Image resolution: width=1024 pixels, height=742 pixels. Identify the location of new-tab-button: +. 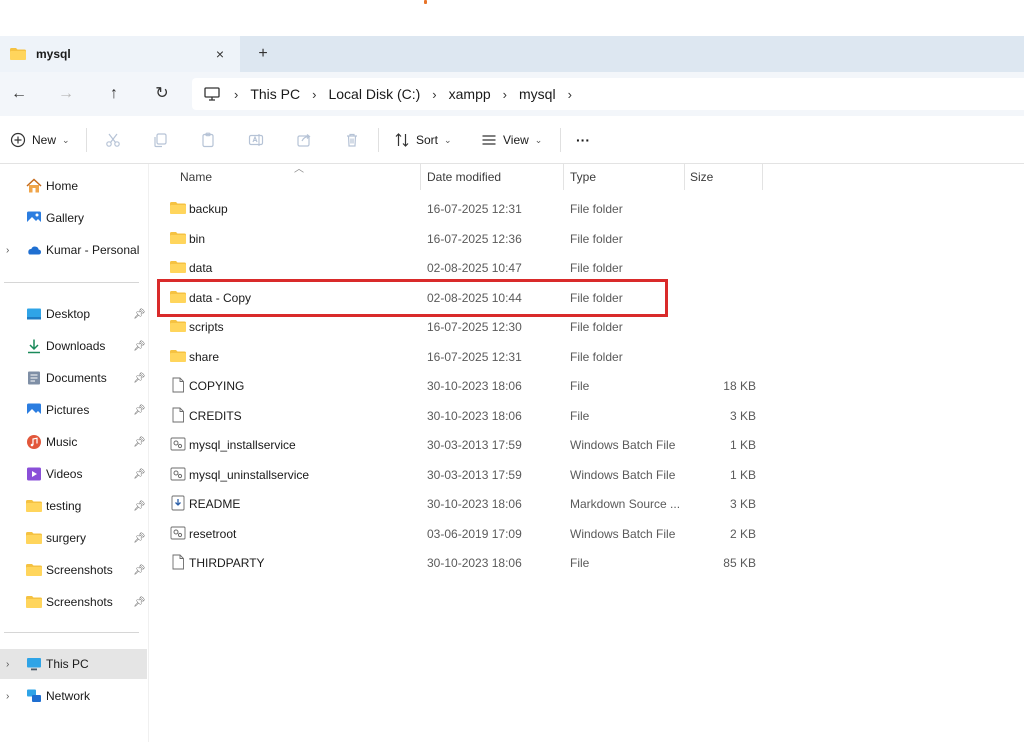
(263, 54).